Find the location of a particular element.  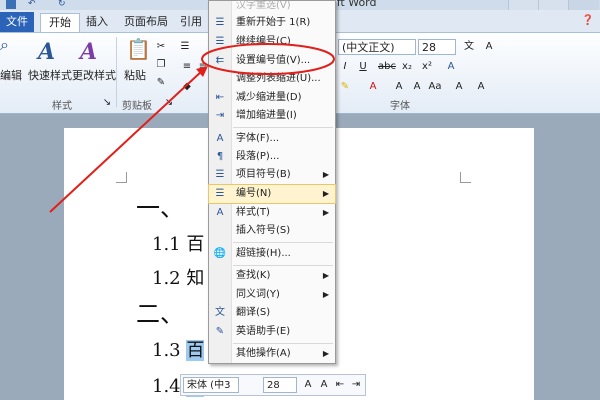

mini-size-combo: 28 is located at coordinates (280, 385).